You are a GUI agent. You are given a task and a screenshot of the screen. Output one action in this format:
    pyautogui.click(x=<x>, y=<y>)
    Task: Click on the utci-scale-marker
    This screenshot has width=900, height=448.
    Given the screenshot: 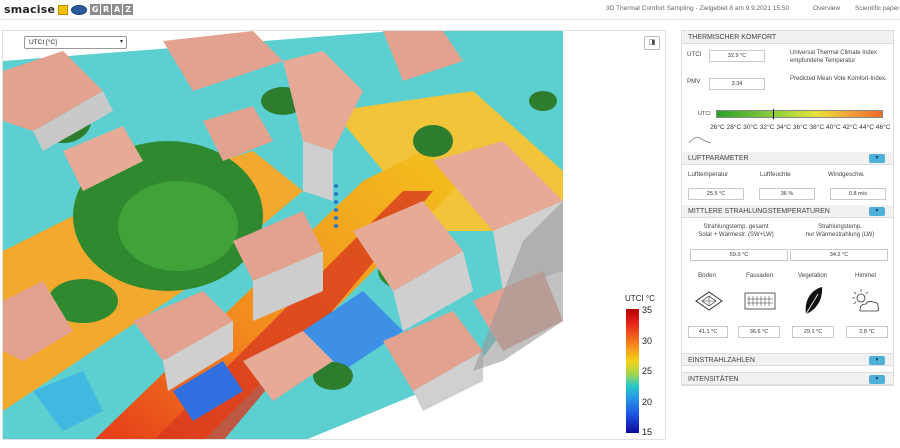 What is the action you would take?
    pyautogui.click(x=773, y=114)
    